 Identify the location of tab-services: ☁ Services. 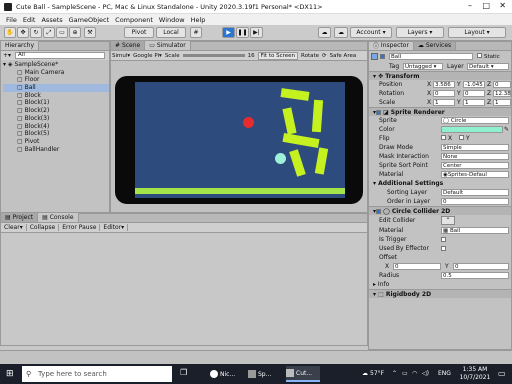
(435, 46).